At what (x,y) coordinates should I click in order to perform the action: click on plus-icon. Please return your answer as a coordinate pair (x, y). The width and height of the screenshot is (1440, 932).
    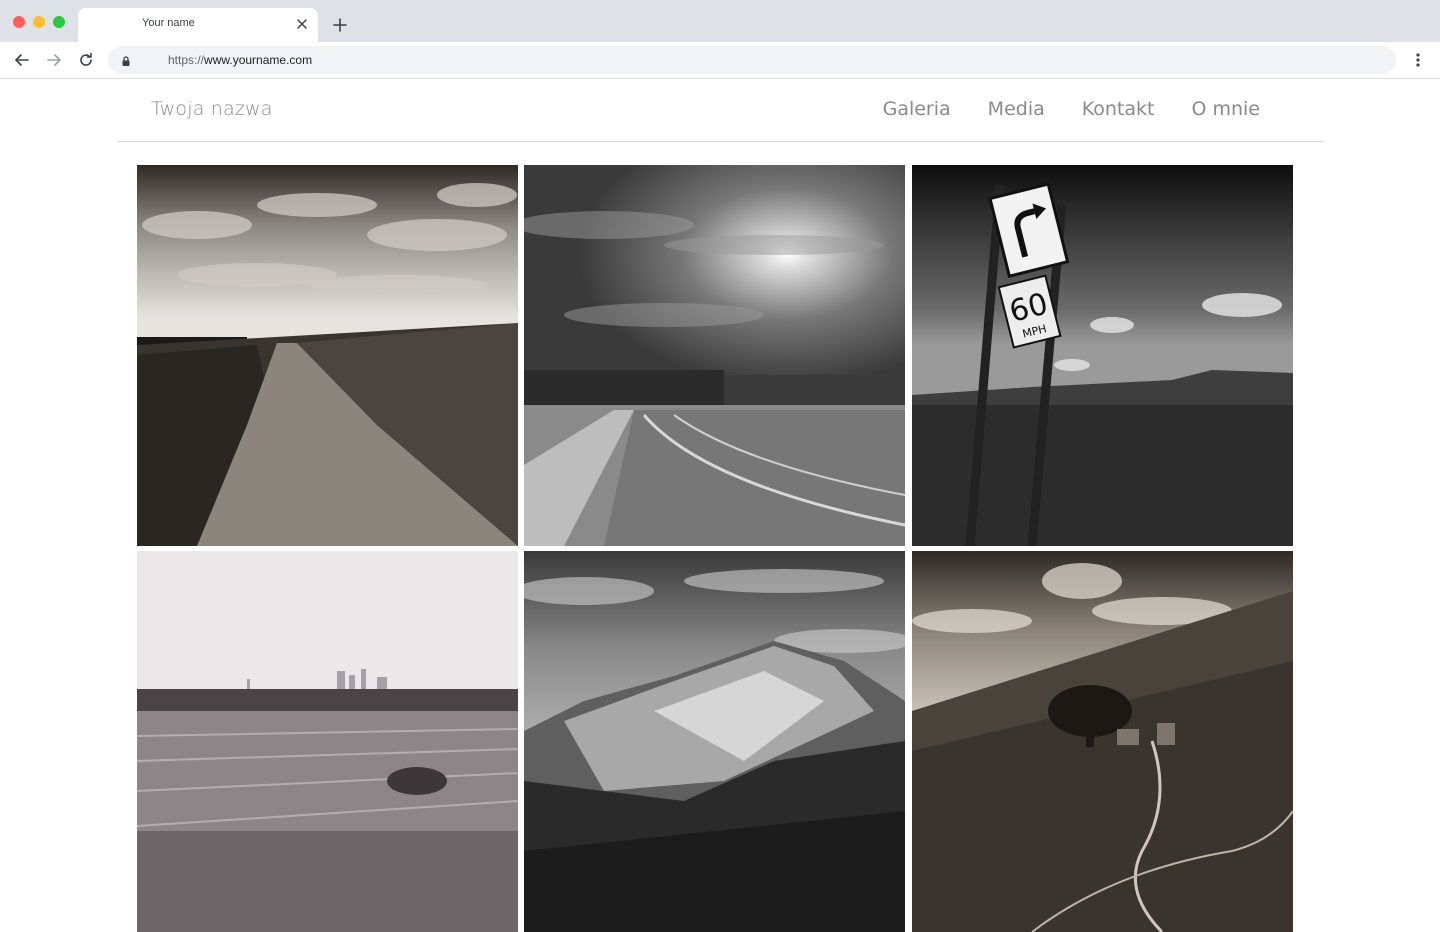
    Looking at the image, I should click on (340, 25).